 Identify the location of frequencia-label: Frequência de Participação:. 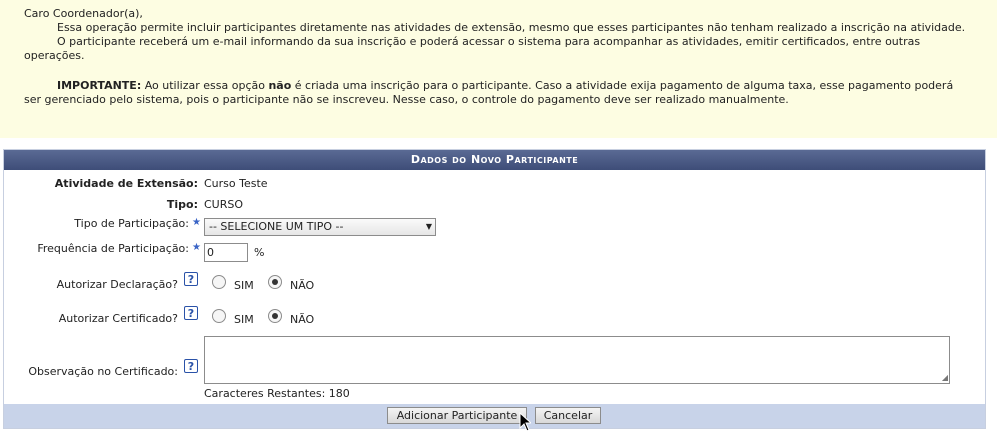
(113, 248).